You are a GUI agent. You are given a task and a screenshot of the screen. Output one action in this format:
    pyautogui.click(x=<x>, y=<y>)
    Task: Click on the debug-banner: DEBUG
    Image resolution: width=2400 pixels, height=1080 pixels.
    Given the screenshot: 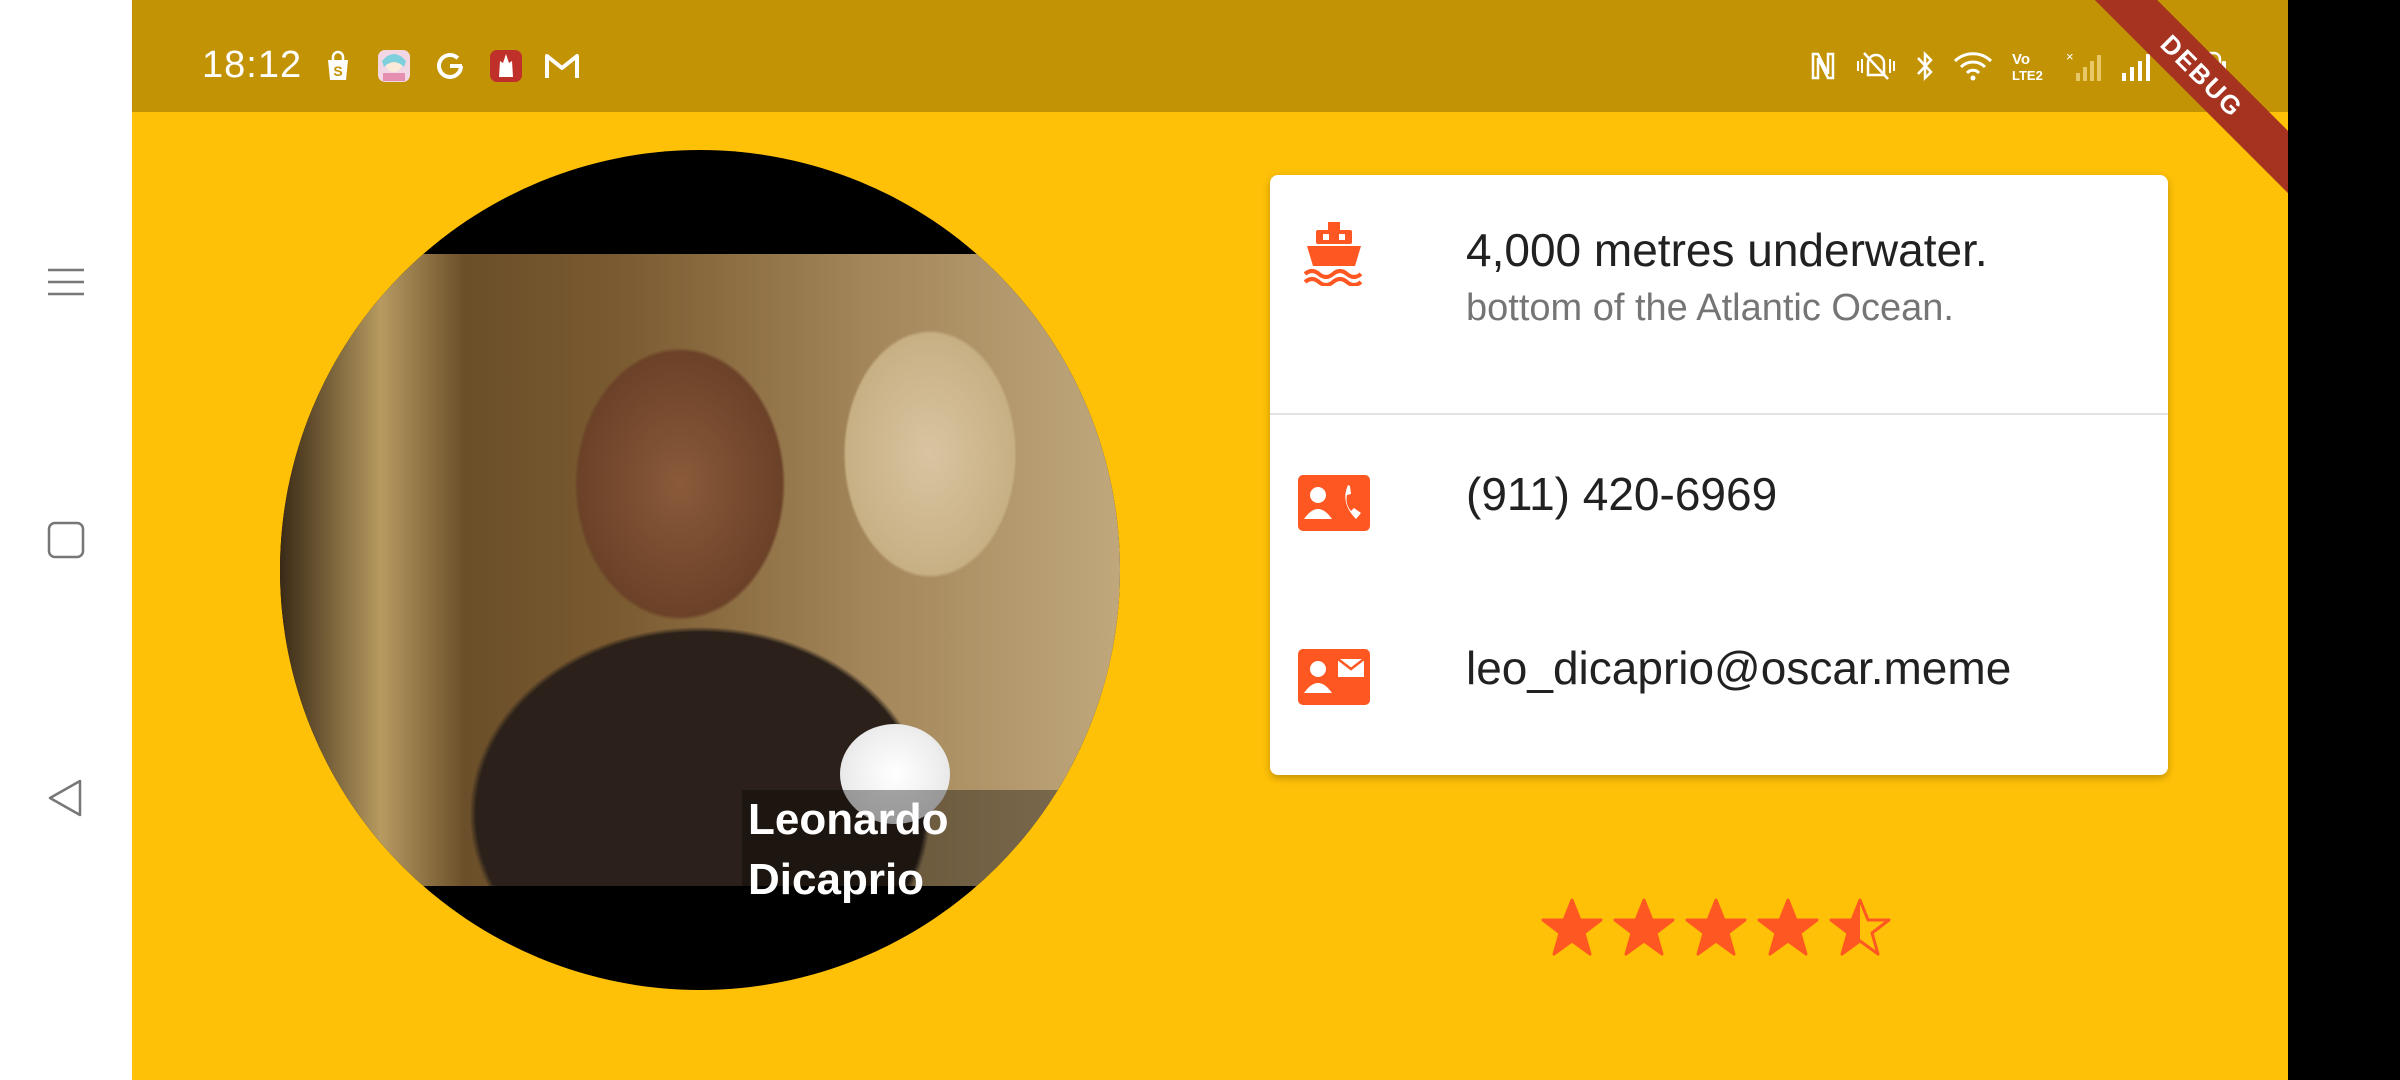 What is the action you would take?
    pyautogui.click(x=2184, y=99)
    